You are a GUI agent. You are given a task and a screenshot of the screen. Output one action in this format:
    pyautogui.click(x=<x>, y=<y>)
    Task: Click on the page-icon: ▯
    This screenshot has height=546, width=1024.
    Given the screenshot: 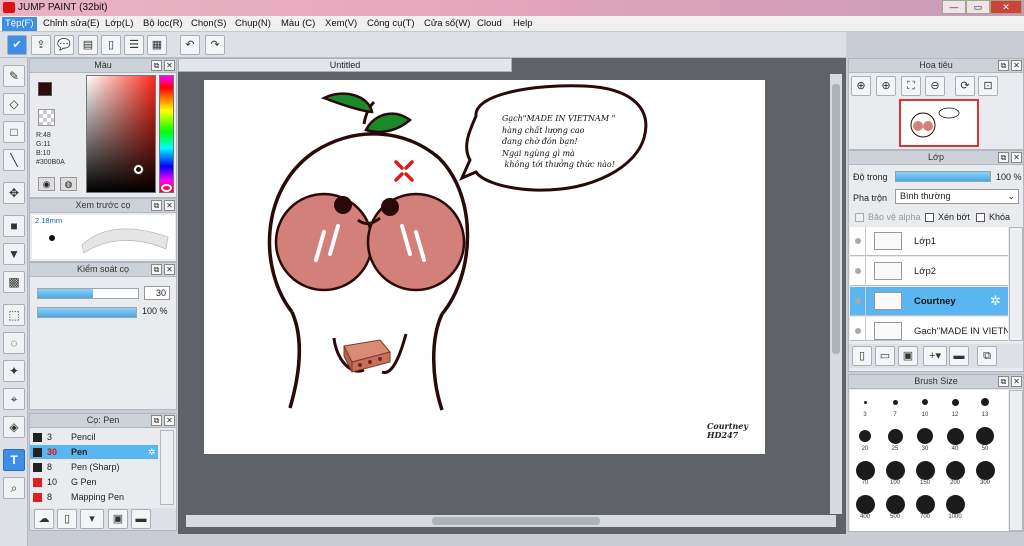 What is the action you would take?
    pyautogui.click(x=111, y=45)
    